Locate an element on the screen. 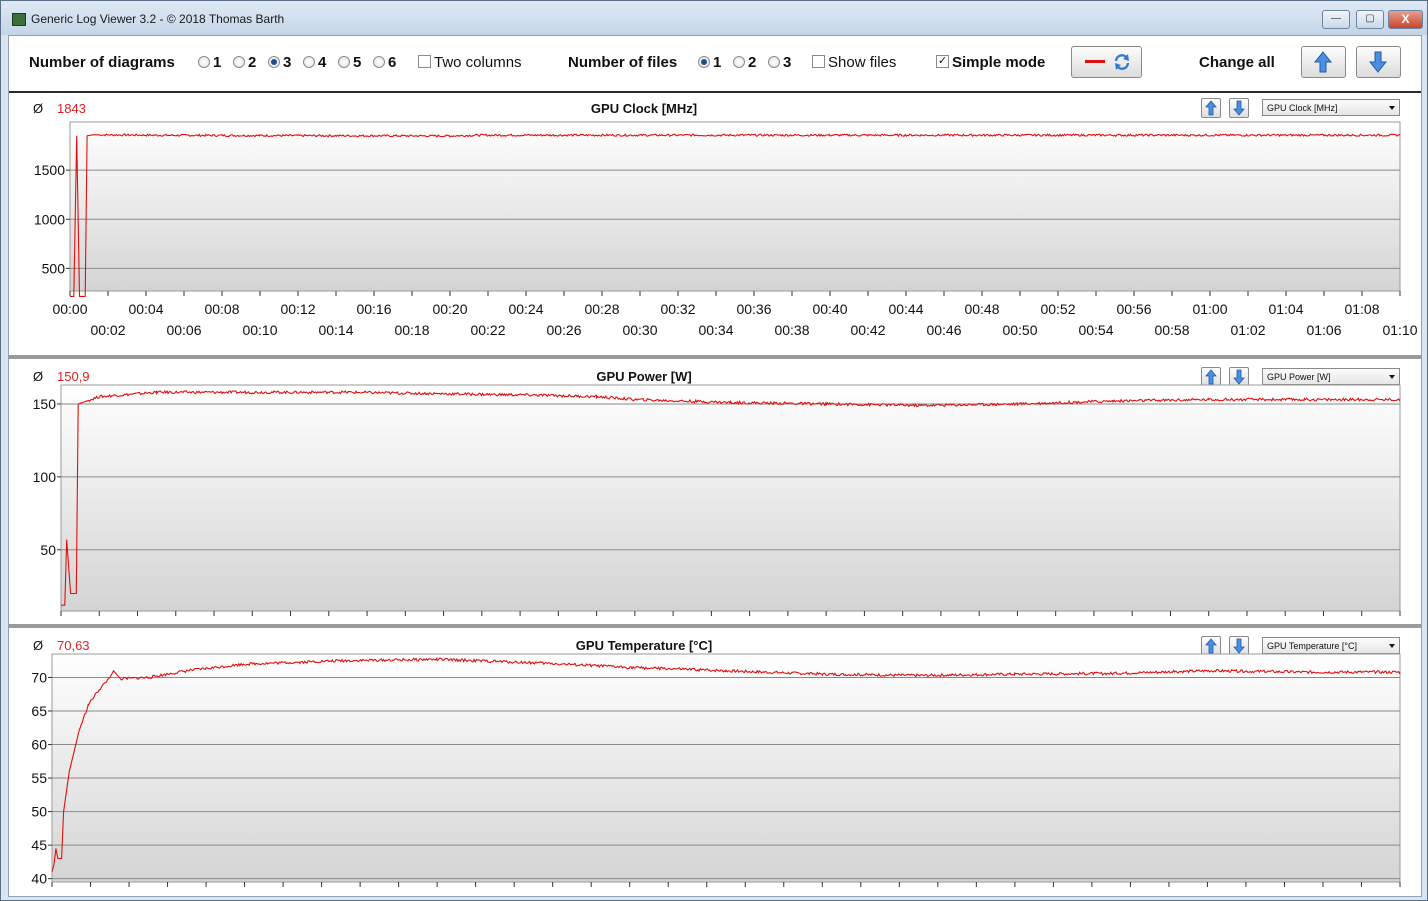  y-tick-label: 500 is located at coordinates (54, 268).